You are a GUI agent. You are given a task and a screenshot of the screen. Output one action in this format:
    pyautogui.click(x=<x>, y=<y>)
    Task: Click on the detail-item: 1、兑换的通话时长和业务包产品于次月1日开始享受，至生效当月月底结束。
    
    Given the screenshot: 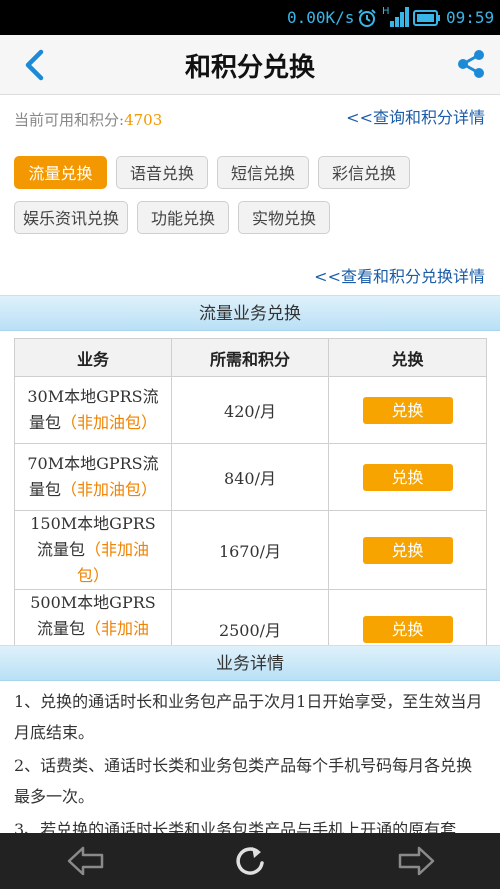 What is the action you would take?
    pyautogui.click(x=248, y=717)
    